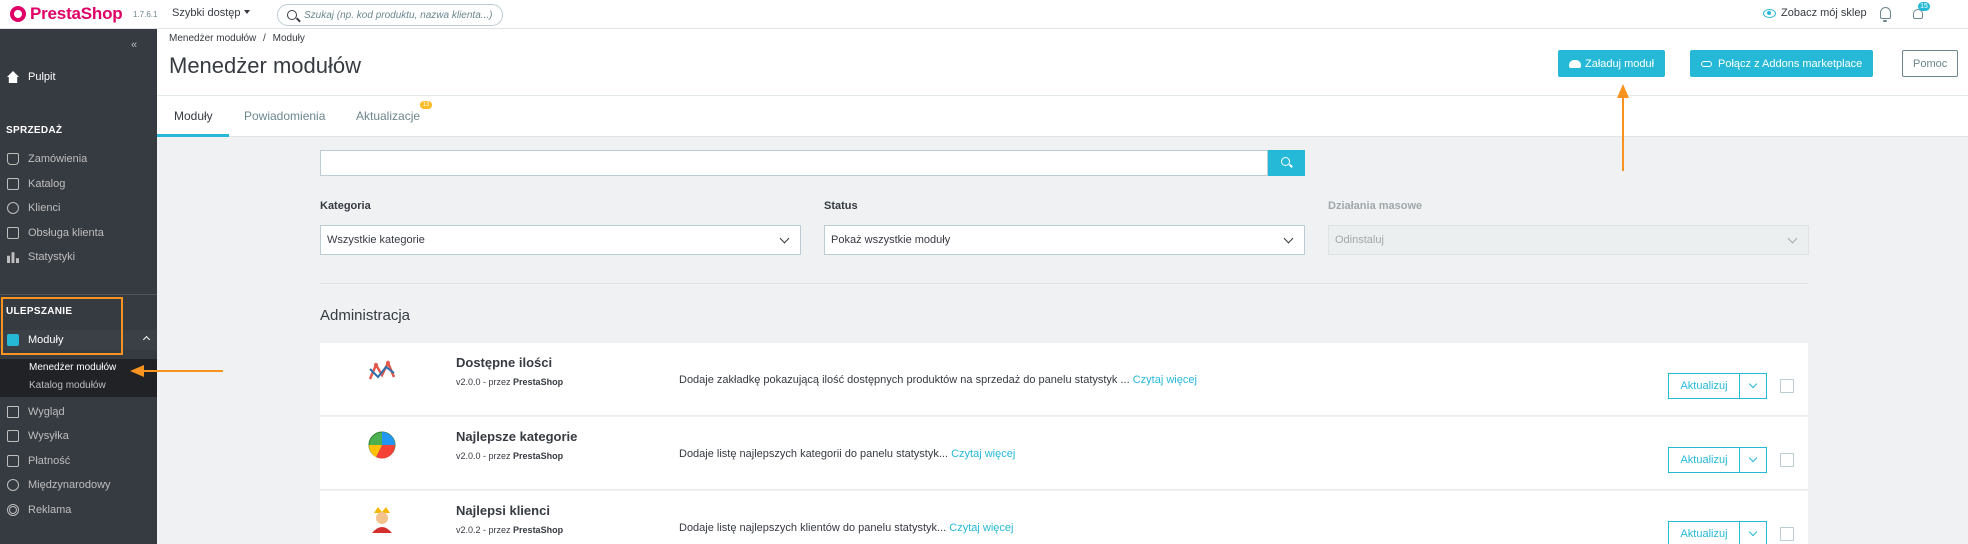  Describe the element at coordinates (76, 13) in the screenshot. I see `brand-name: PrestaShop` at that location.